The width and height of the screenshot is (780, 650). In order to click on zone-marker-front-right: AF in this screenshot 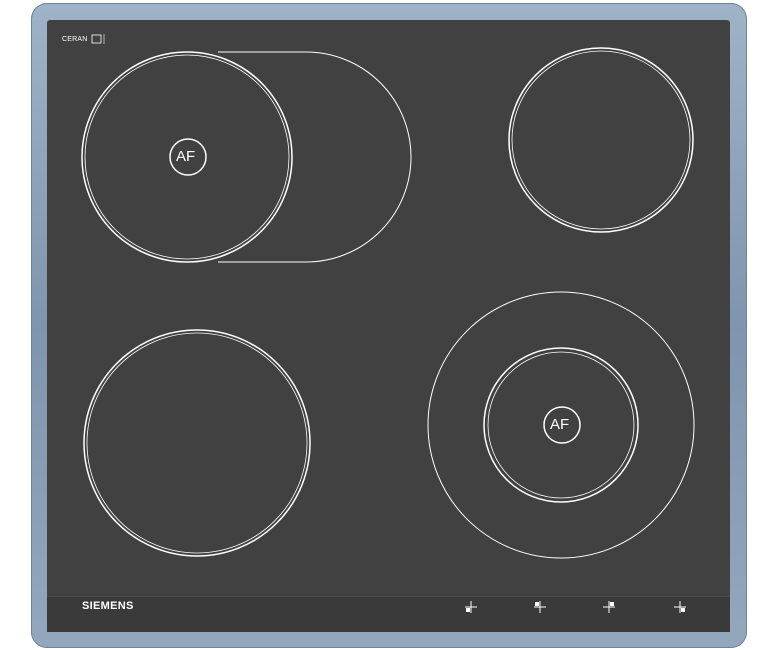, I will do `click(560, 424)`.